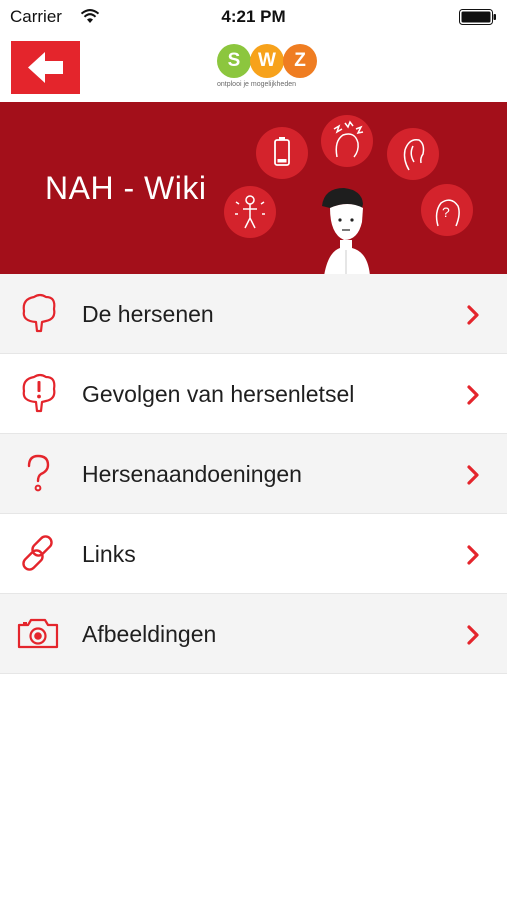 The height and width of the screenshot is (900, 507). What do you see at coordinates (253, 634) in the screenshot?
I see `menu-item-afbeeldingen: Afbeeldingen` at bounding box center [253, 634].